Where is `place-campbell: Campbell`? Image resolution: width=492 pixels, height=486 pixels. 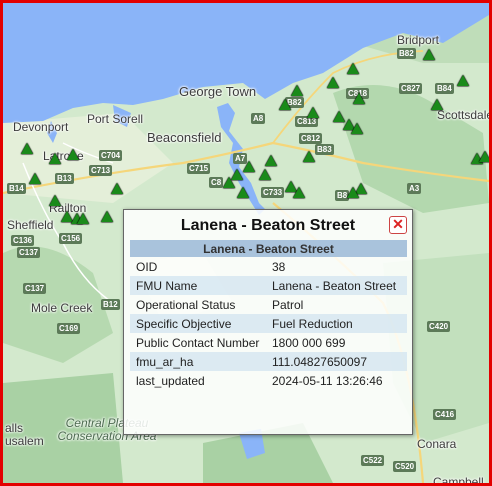 place-campbell: Campbell is located at coordinates (458, 480).